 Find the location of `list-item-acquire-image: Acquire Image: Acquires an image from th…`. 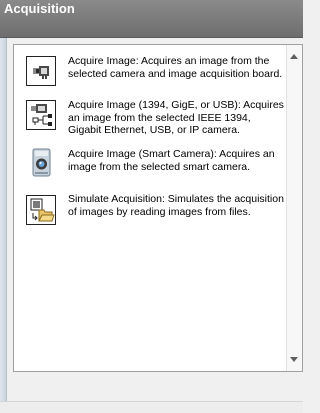

list-item-acquire-image: Acquire Image: Acquires an image from th… is located at coordinates (150, 74).